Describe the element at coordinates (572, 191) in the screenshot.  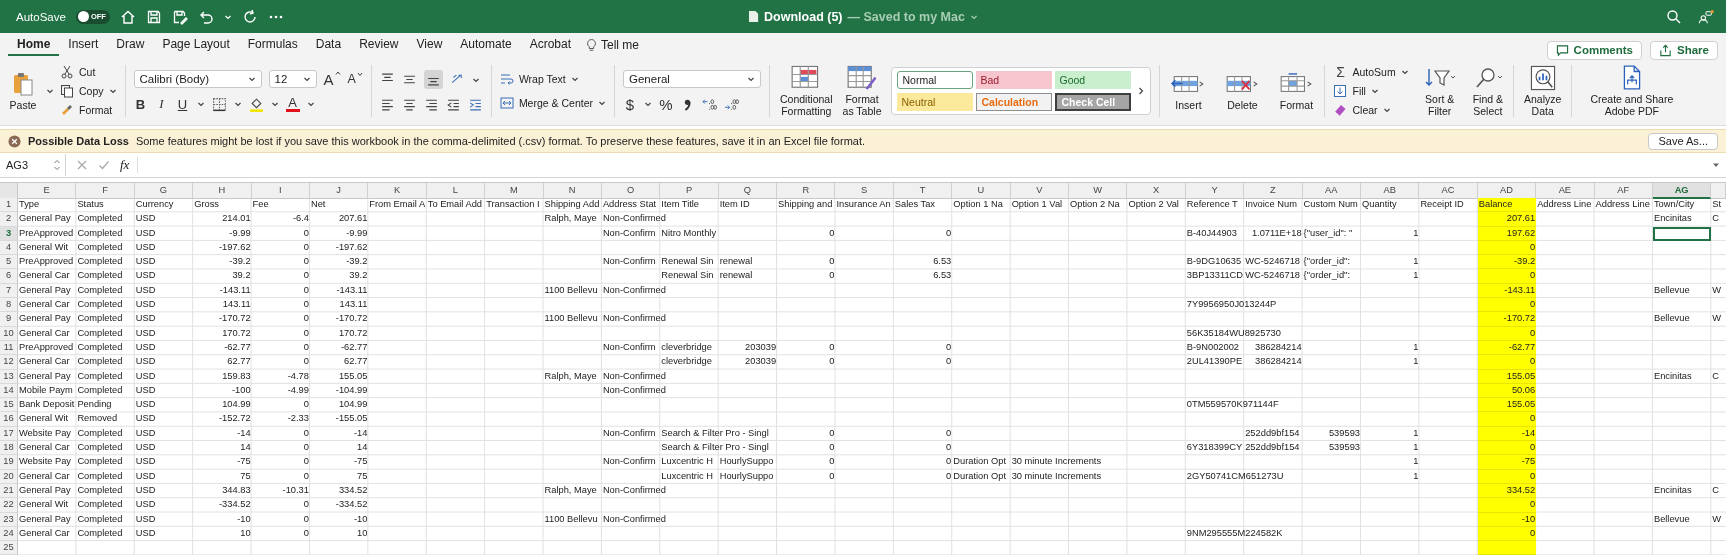
I see `column-header: N` at that location.